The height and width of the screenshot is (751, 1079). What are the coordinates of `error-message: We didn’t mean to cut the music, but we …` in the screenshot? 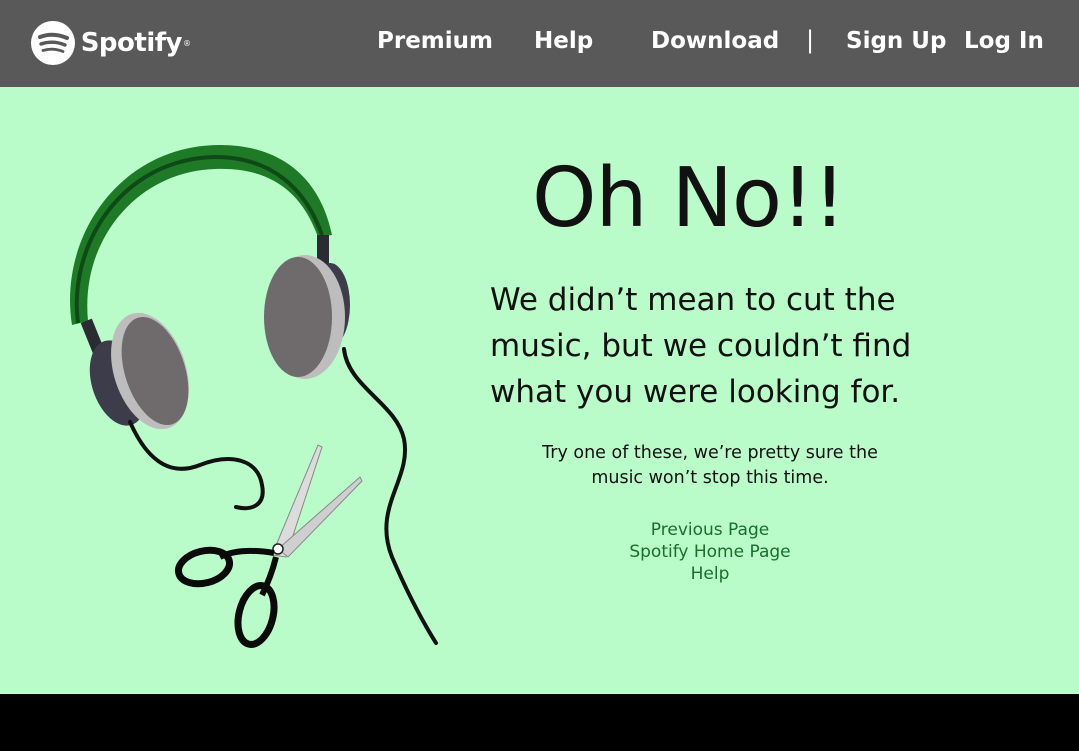 It's located at (730, 346).